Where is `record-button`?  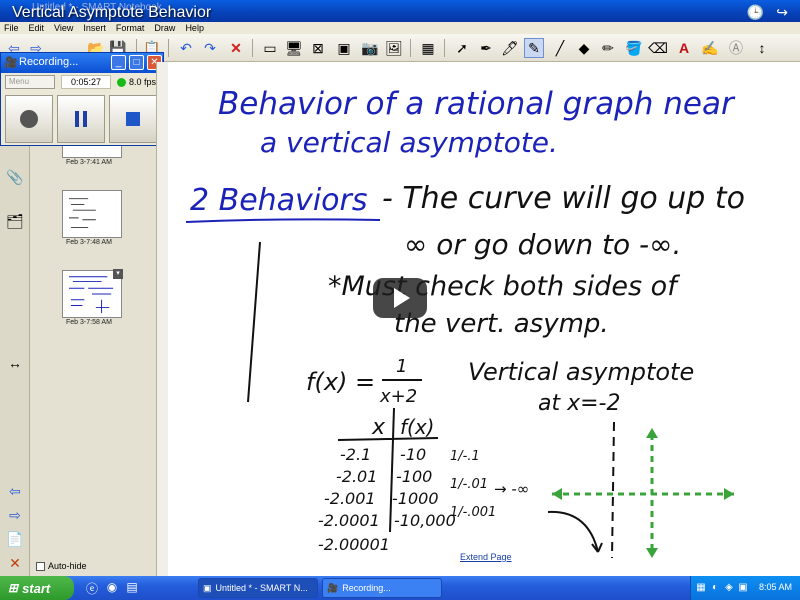 record-button is located at coordinates (29, 119).